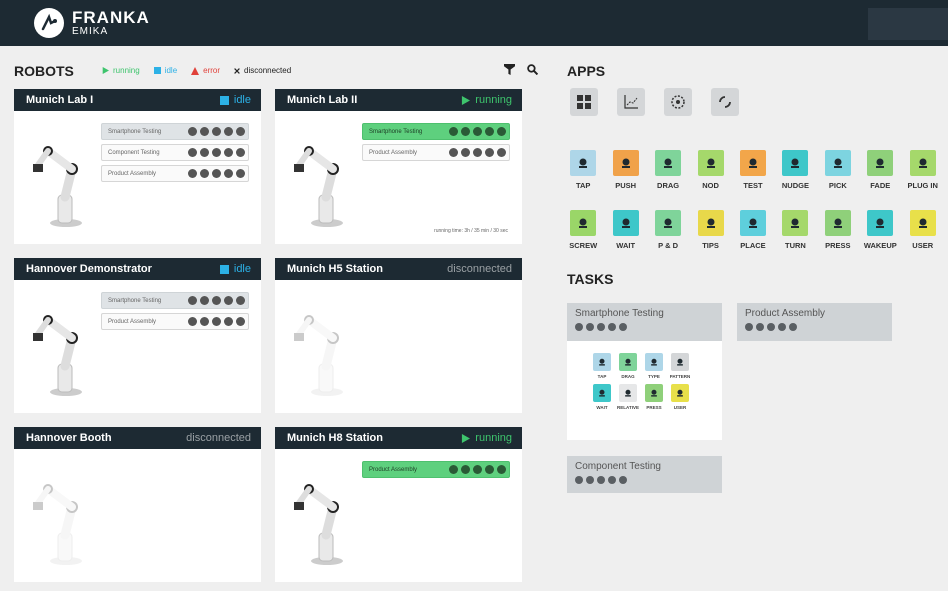 The image size is (948, 591). What do you see at coordinates (908, 24) in the screenshot?
I see `topbar-action-area` at bounding box center [908, 24].